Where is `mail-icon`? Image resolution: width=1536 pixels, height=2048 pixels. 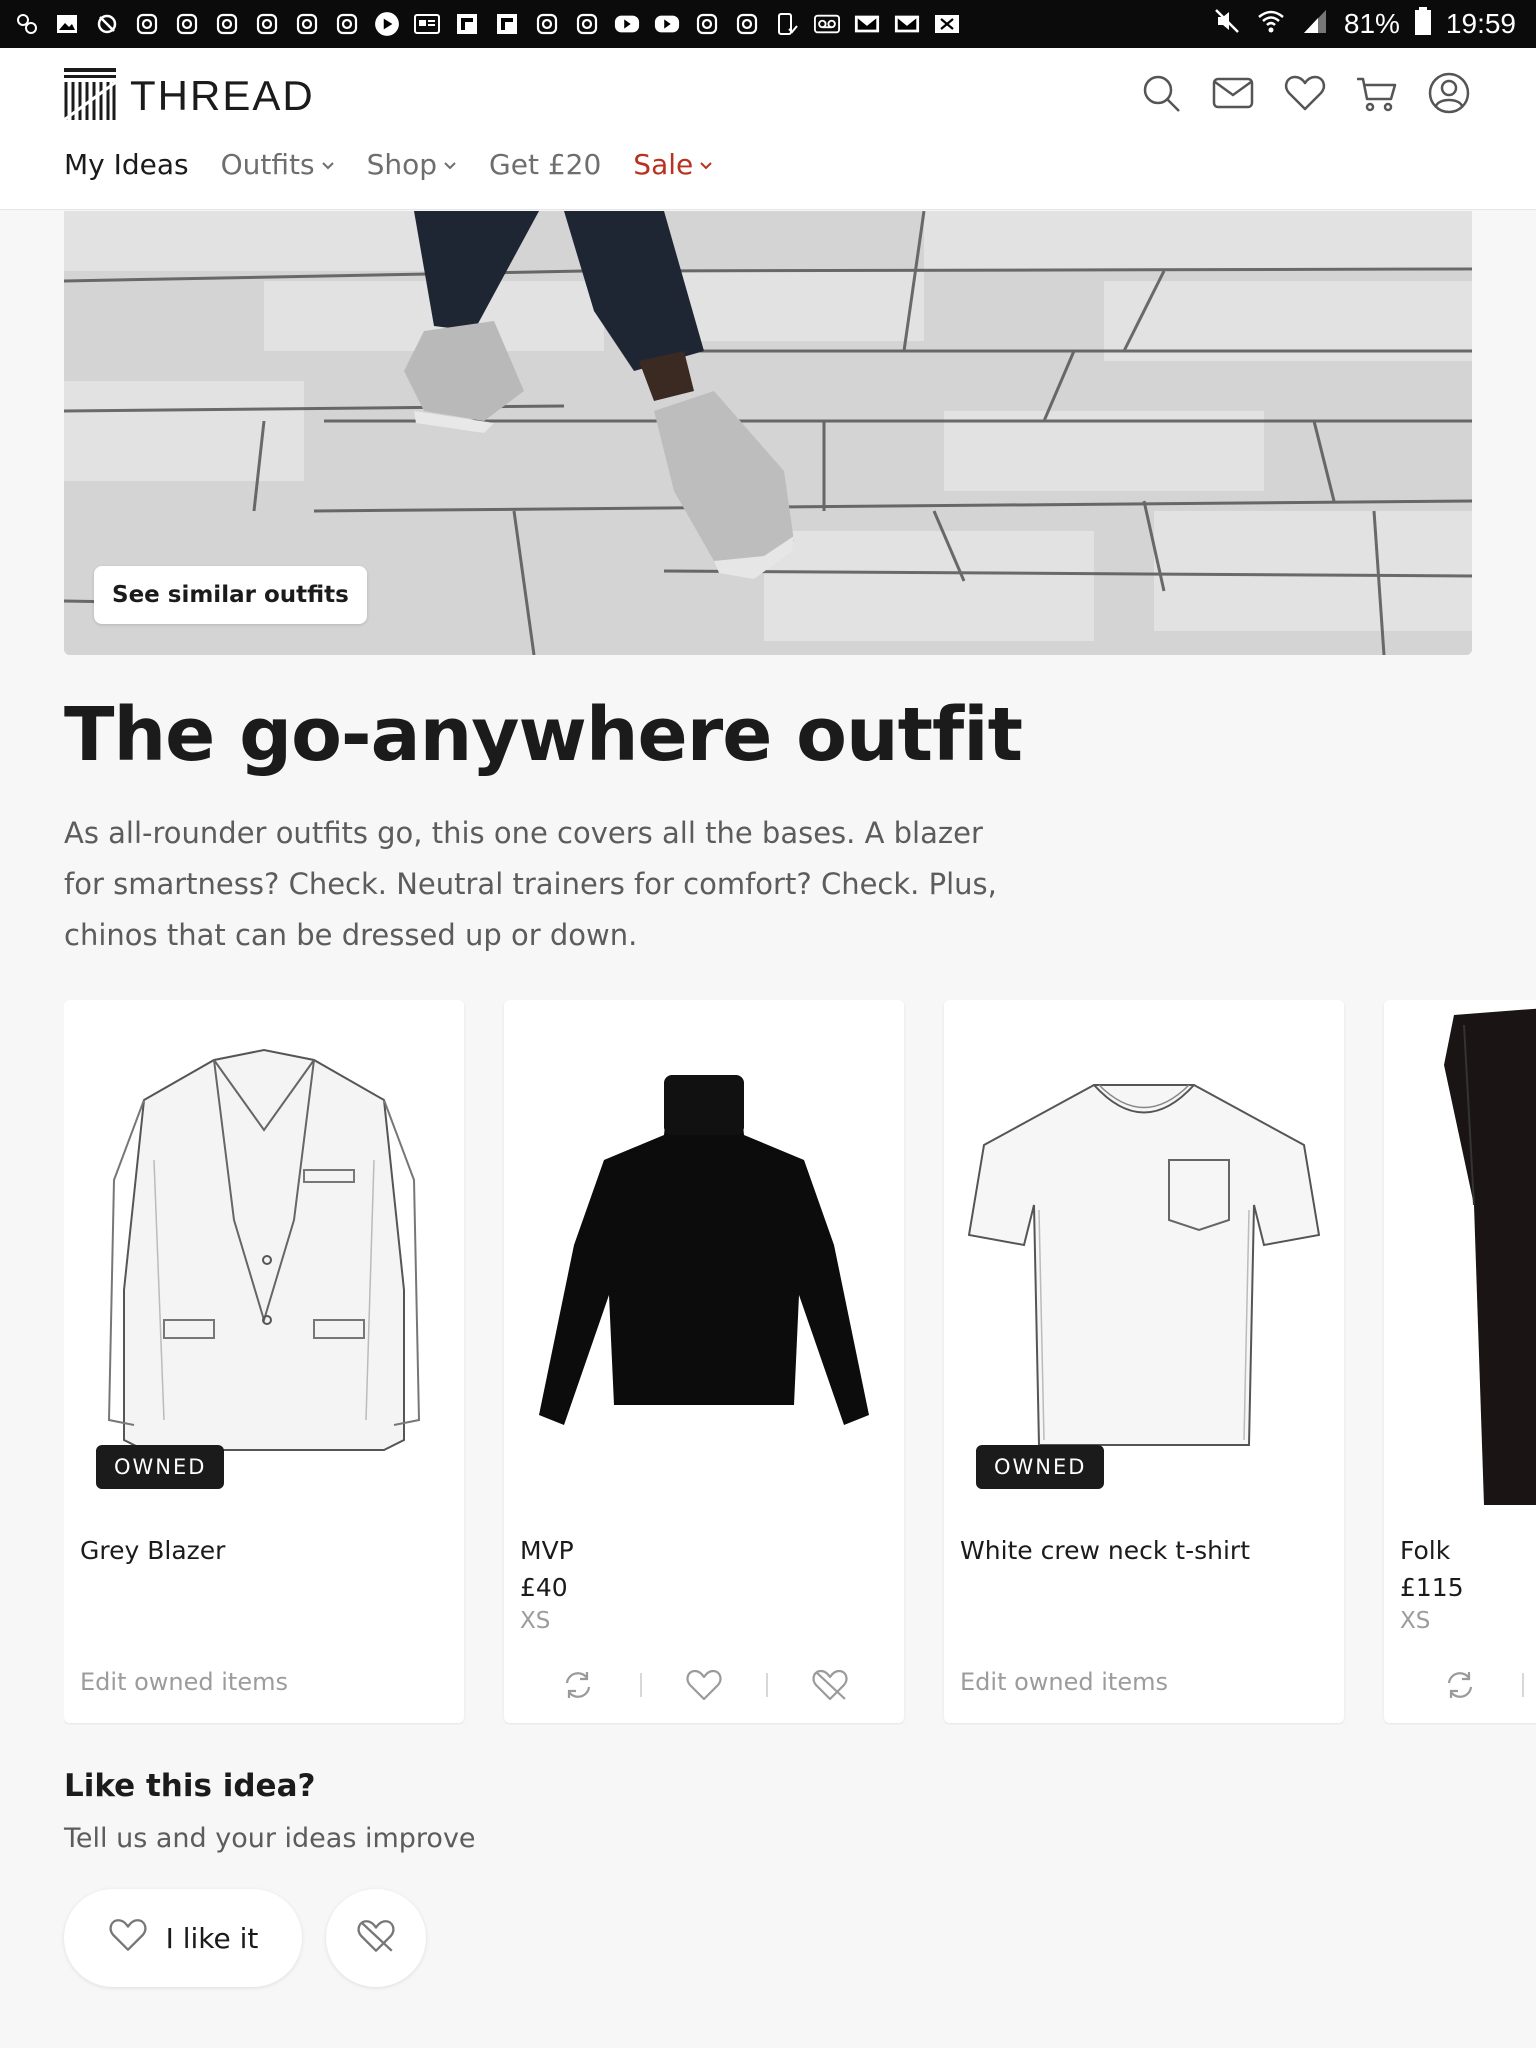
mail-icon is located at coordinates (1233, 93).